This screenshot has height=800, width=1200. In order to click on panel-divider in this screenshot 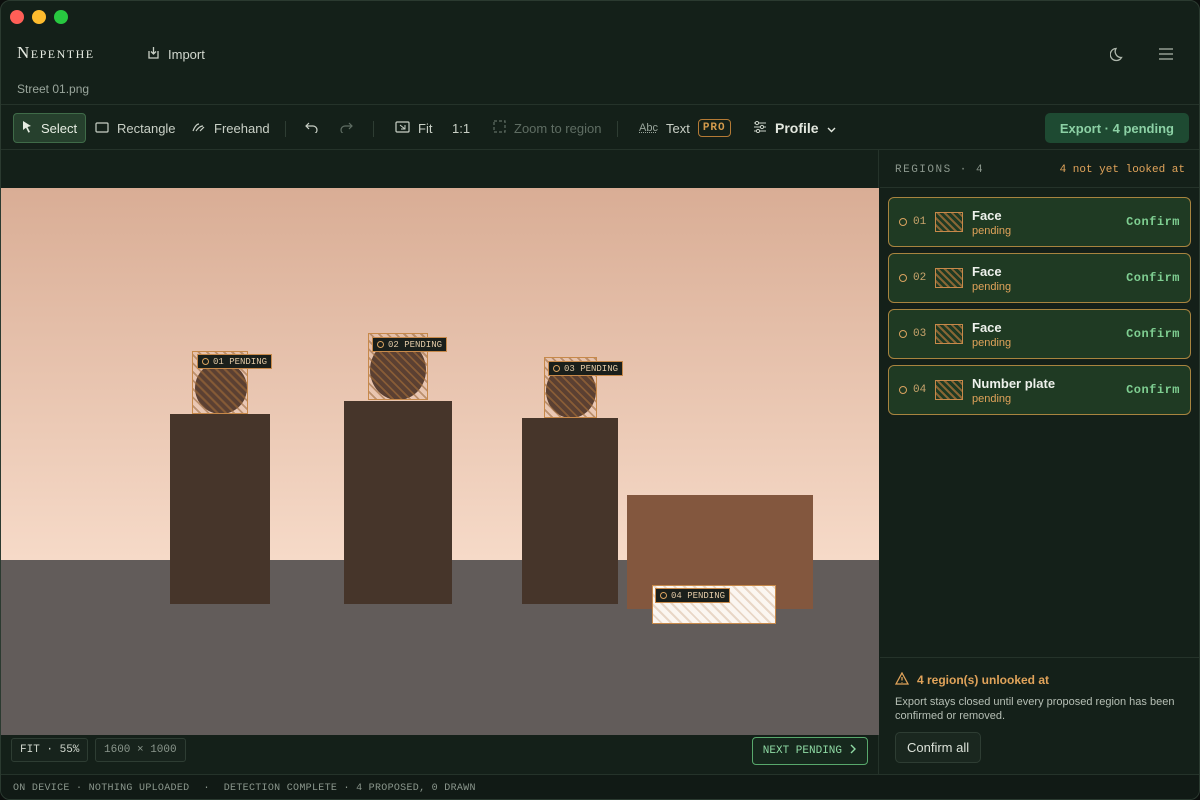, I will do `click(1039, 187)`.